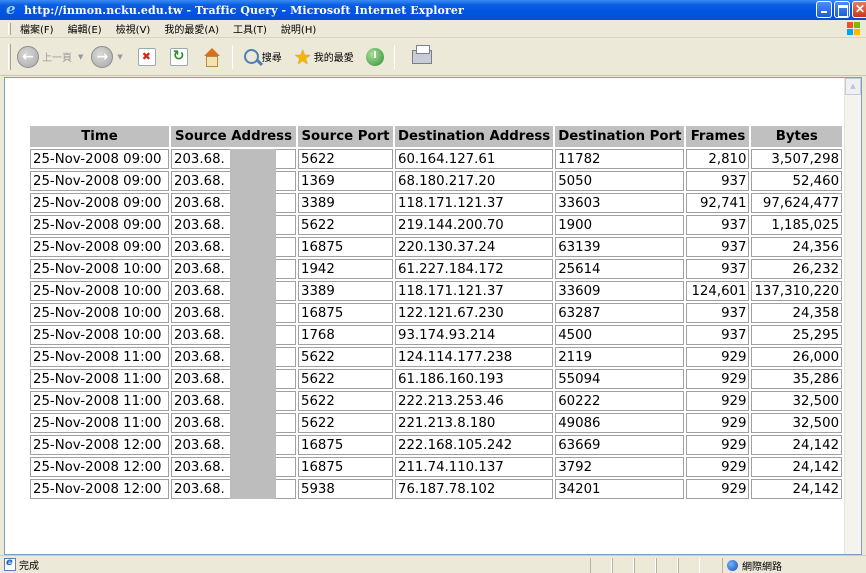 This screenshot has height=573, width=866. Describe the element at coordinates (146, 56) in the screenshot. I see `stop-icon` at that location.